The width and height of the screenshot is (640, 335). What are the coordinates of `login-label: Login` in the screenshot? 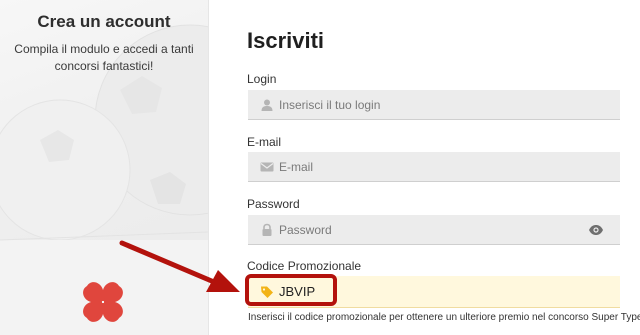 It's located at (262, 79).